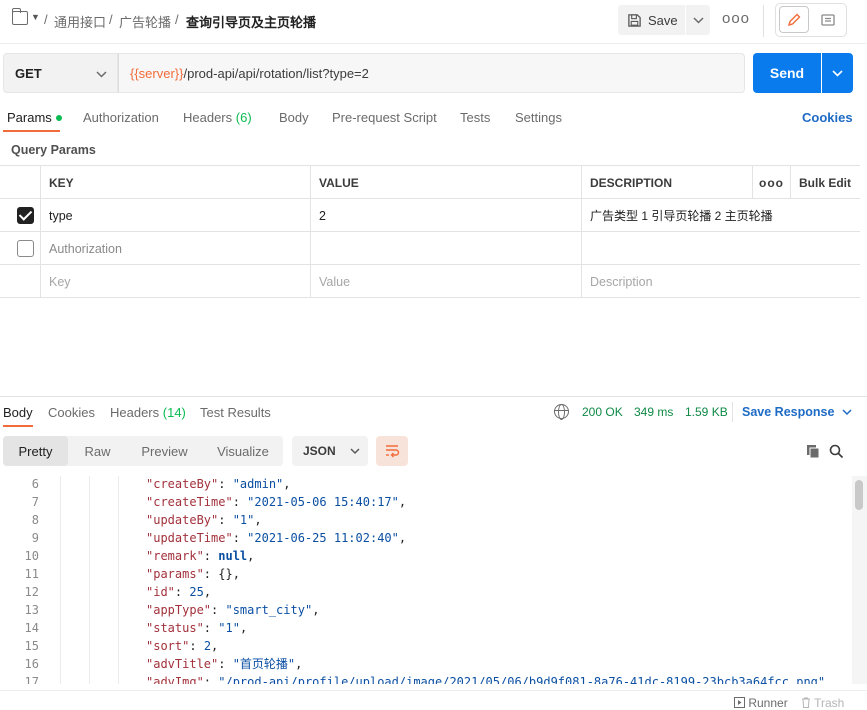 Image resolution: width=867 pixels, height=710 pixels. Describe the element at coordinates (426, 646) in the screenshot. I see `code-line: 15 "sort": 2,` at that location.